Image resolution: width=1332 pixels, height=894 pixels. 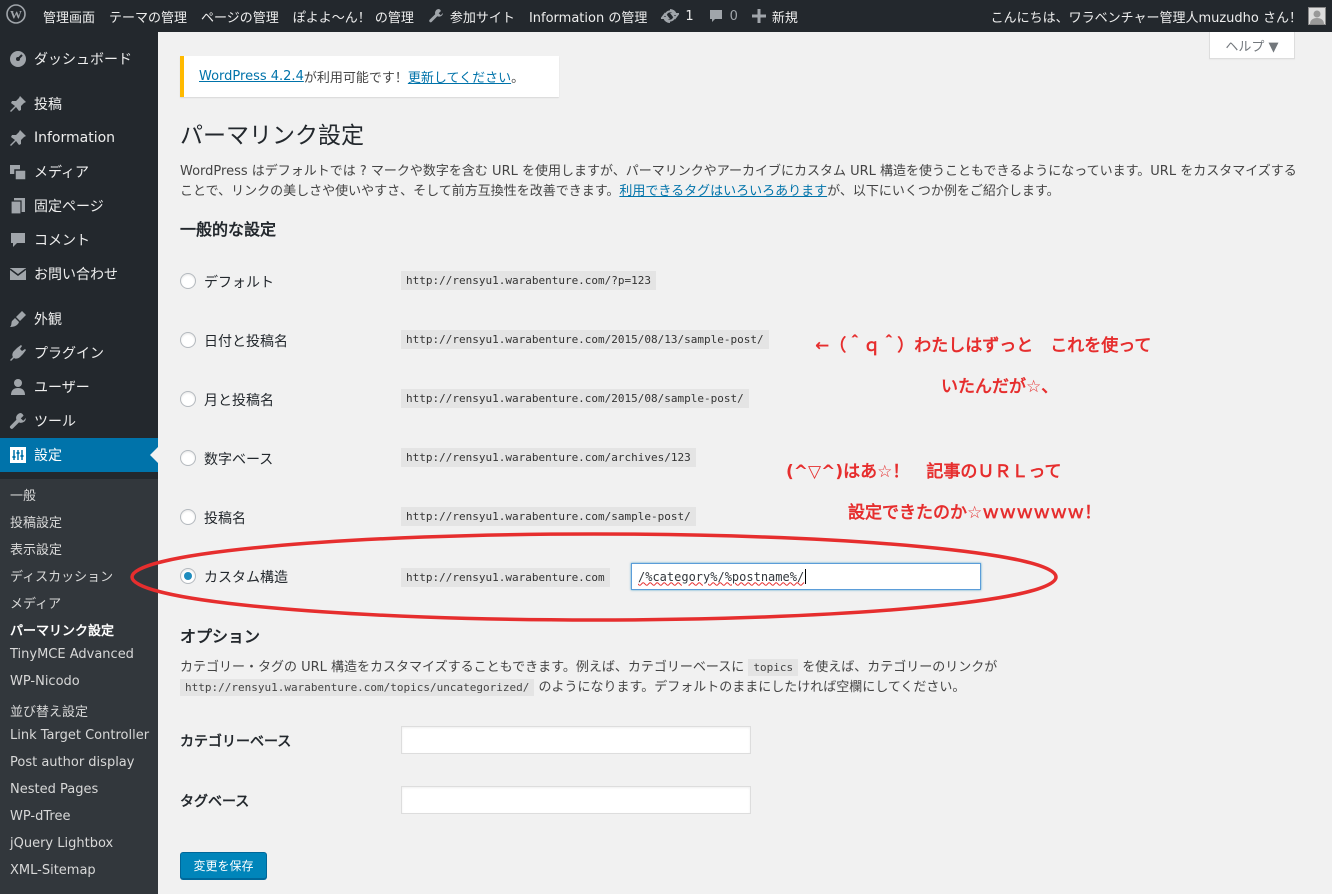 What do you see at coordinates (355, 78) in the screenshot?
I see `update-notice-text: が利用可能です！` at bounding box center [355, 78].